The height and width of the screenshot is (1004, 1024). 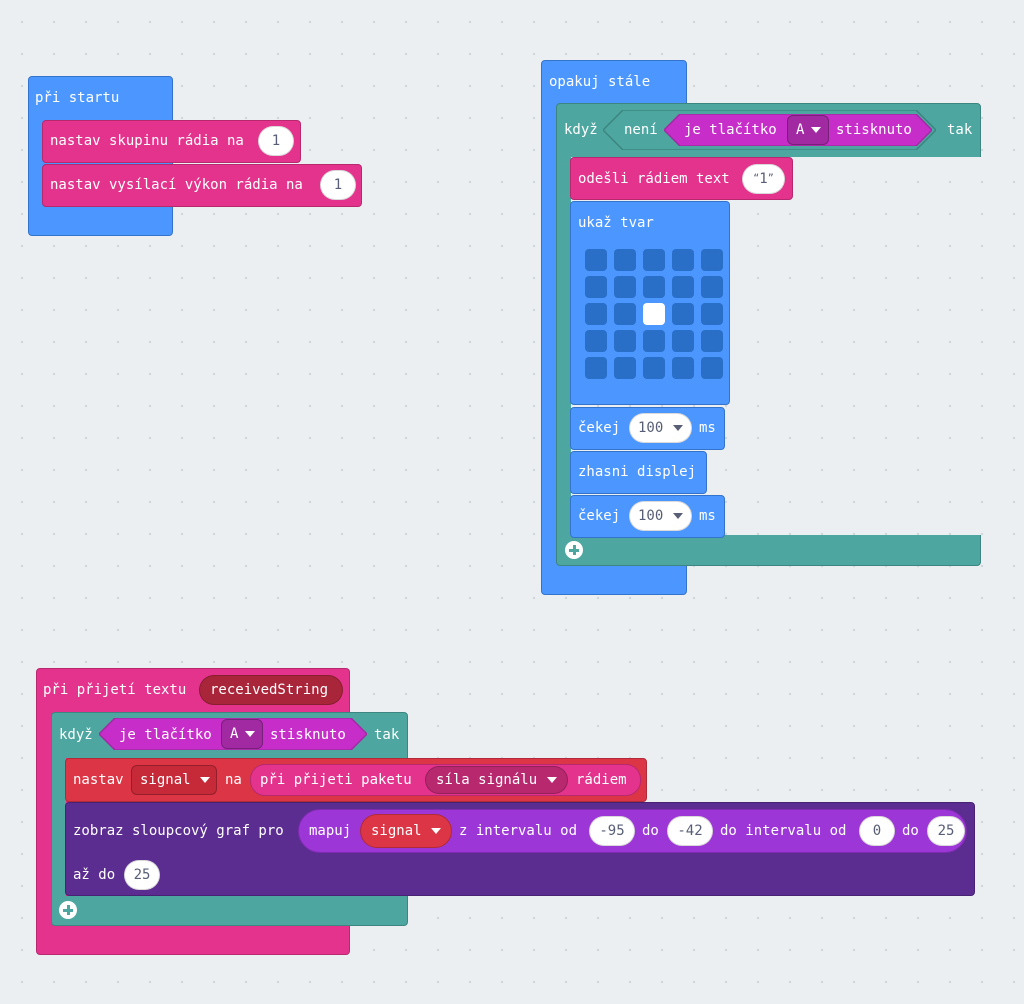 What do you see at coordinates (330, 831) in the screenshot?
I see `map-label: mapuj` at bounding box center [330, 831].